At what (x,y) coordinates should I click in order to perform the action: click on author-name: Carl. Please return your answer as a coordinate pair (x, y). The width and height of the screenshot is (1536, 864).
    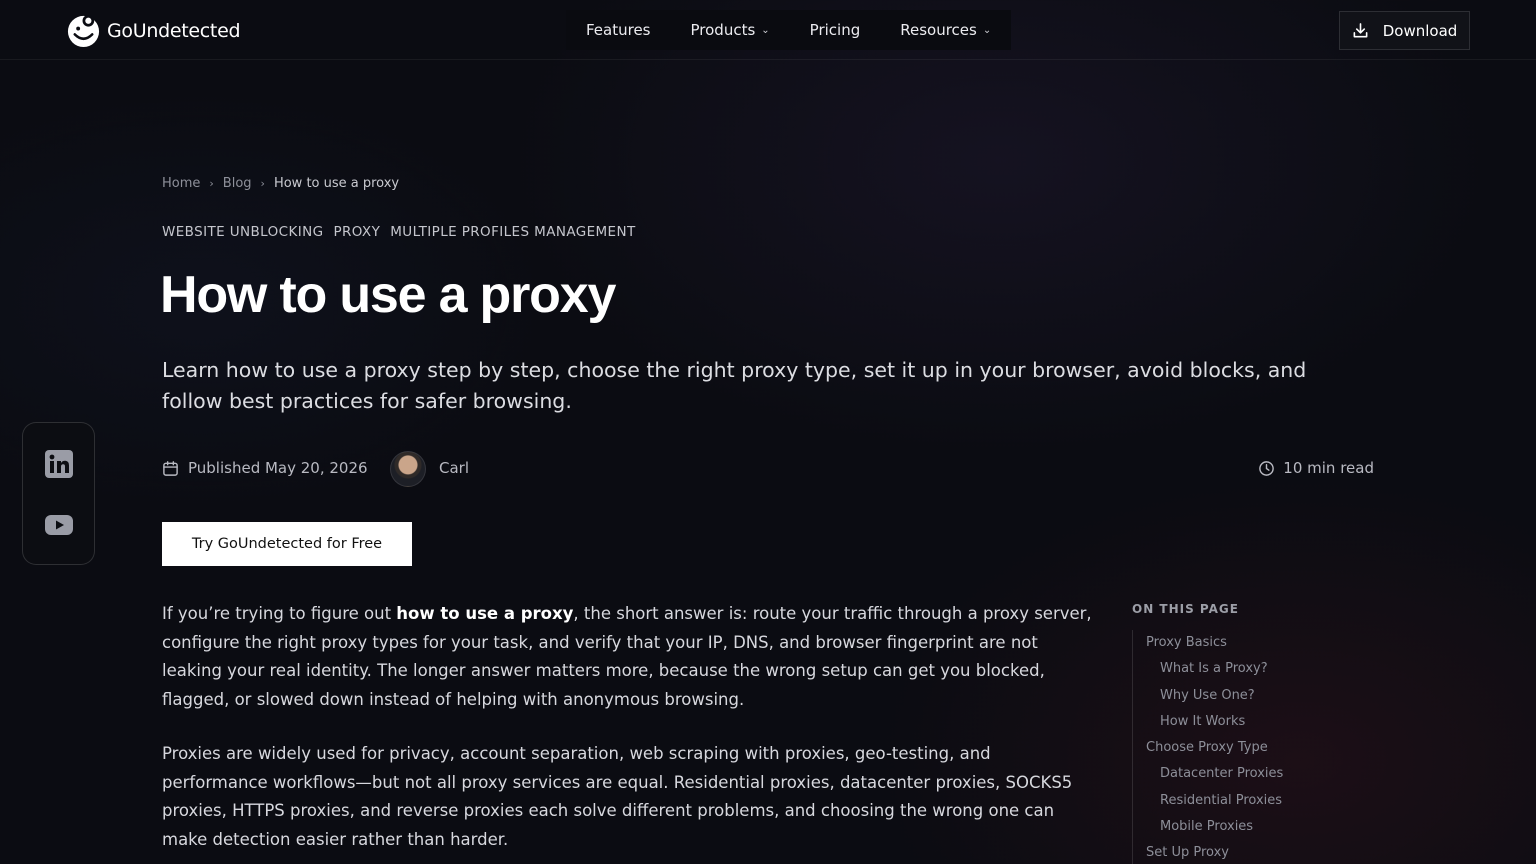
    Looking at the image, I should click on (454, 468).